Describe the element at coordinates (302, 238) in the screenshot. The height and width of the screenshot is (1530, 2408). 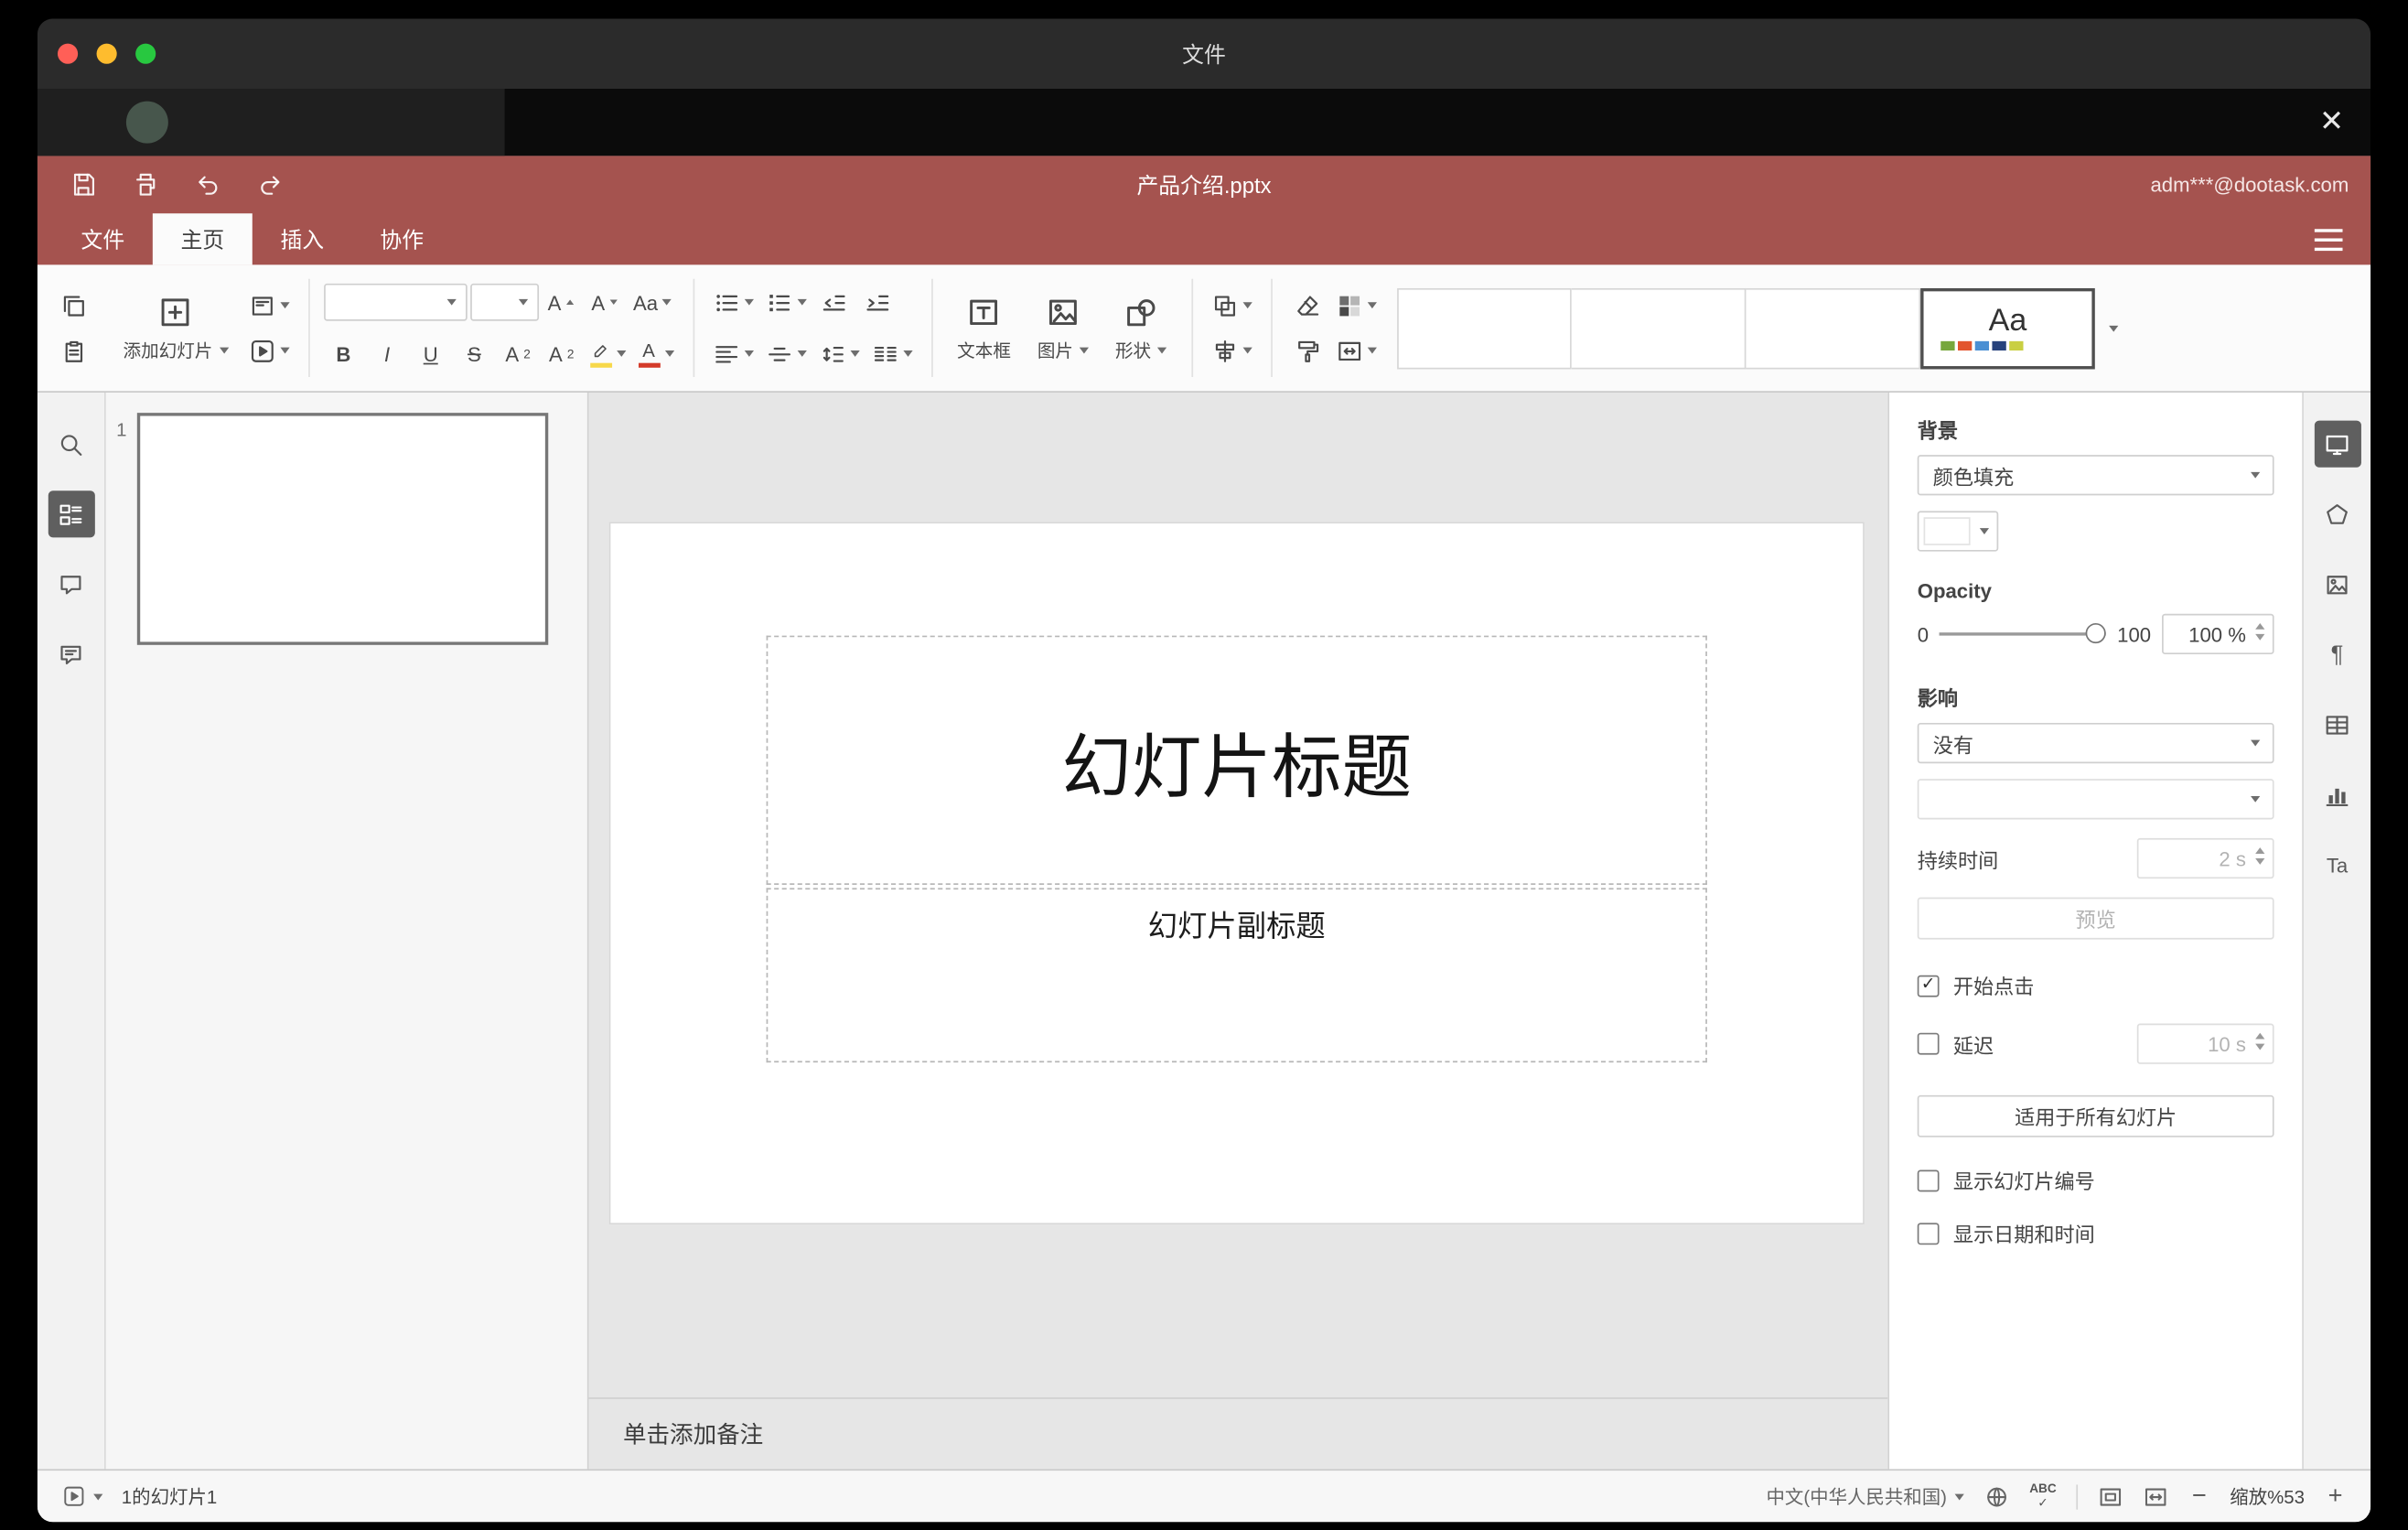
I see `tab-insert: 插入` at that location.